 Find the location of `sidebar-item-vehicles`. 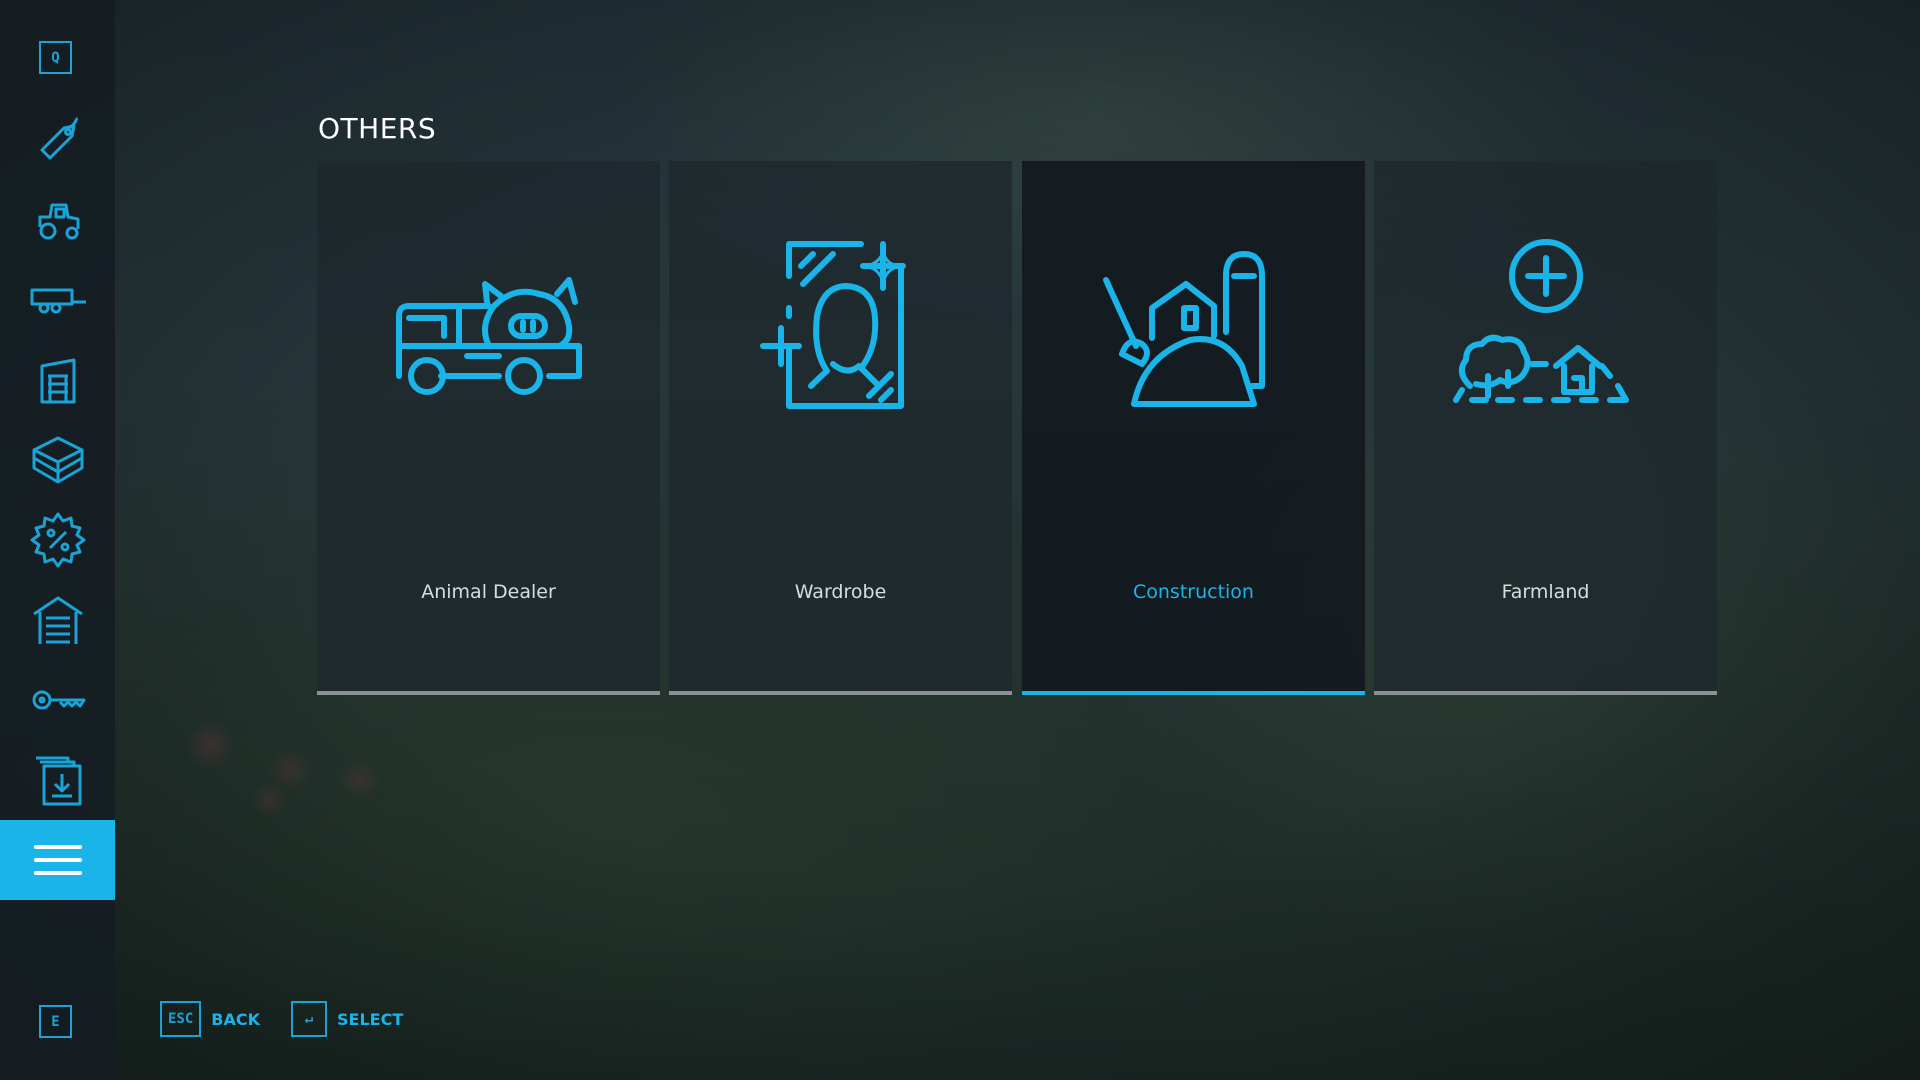

sidebar-item-vehicles is located at coordinates (57, 221).